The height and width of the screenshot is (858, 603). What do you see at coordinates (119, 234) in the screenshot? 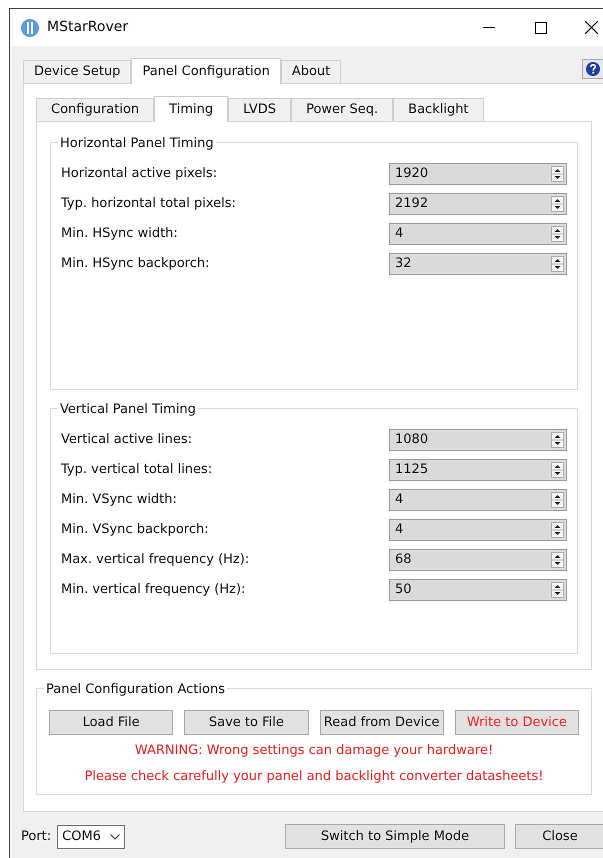
I see `field-label: Min. HSync width:` at bounding box center [119, 234].